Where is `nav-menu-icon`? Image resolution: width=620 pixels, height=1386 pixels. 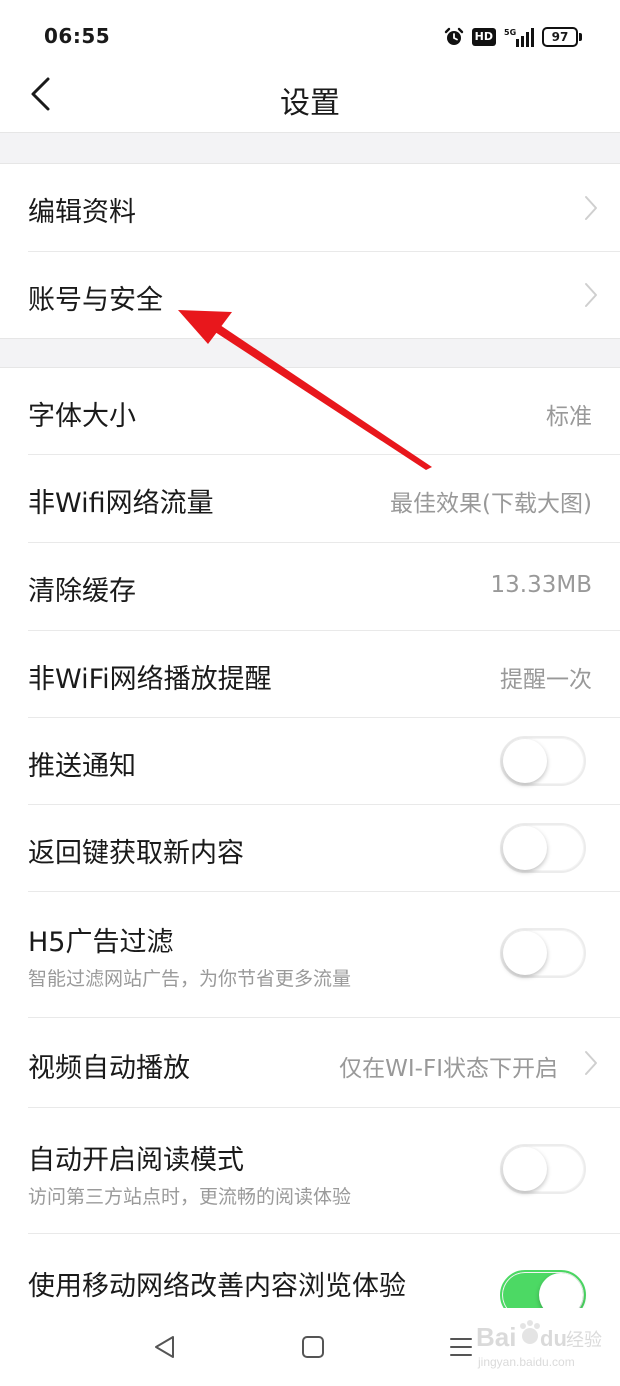 nav-menu-icon is located at coordinates (461, 1347).